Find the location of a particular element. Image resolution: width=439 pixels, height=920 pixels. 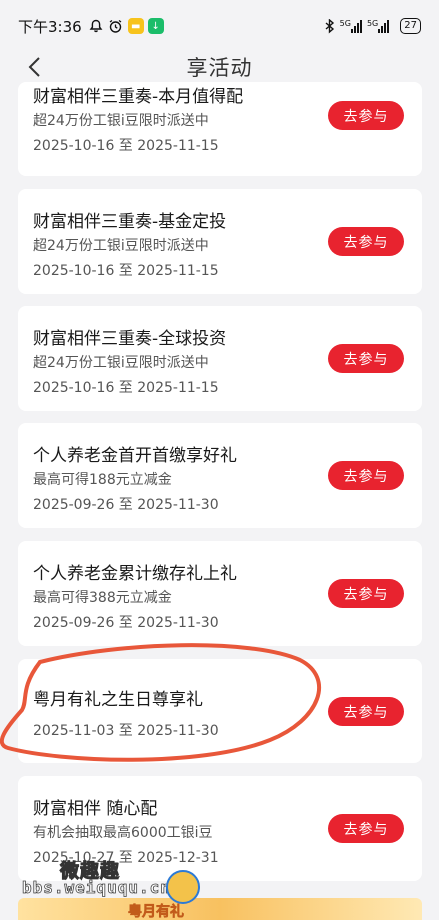

battery-indicator: 27 is located at coordinates (410, 26).